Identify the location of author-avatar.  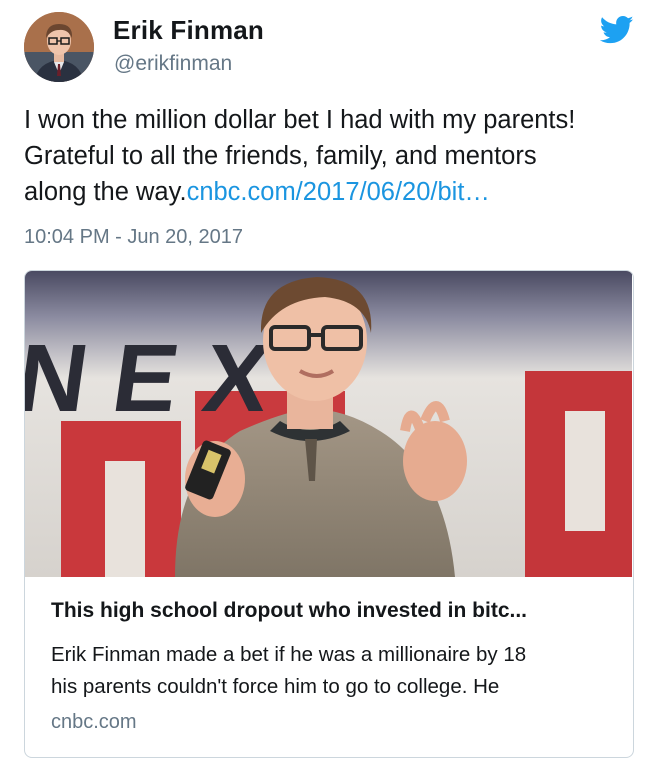
(59, 47).